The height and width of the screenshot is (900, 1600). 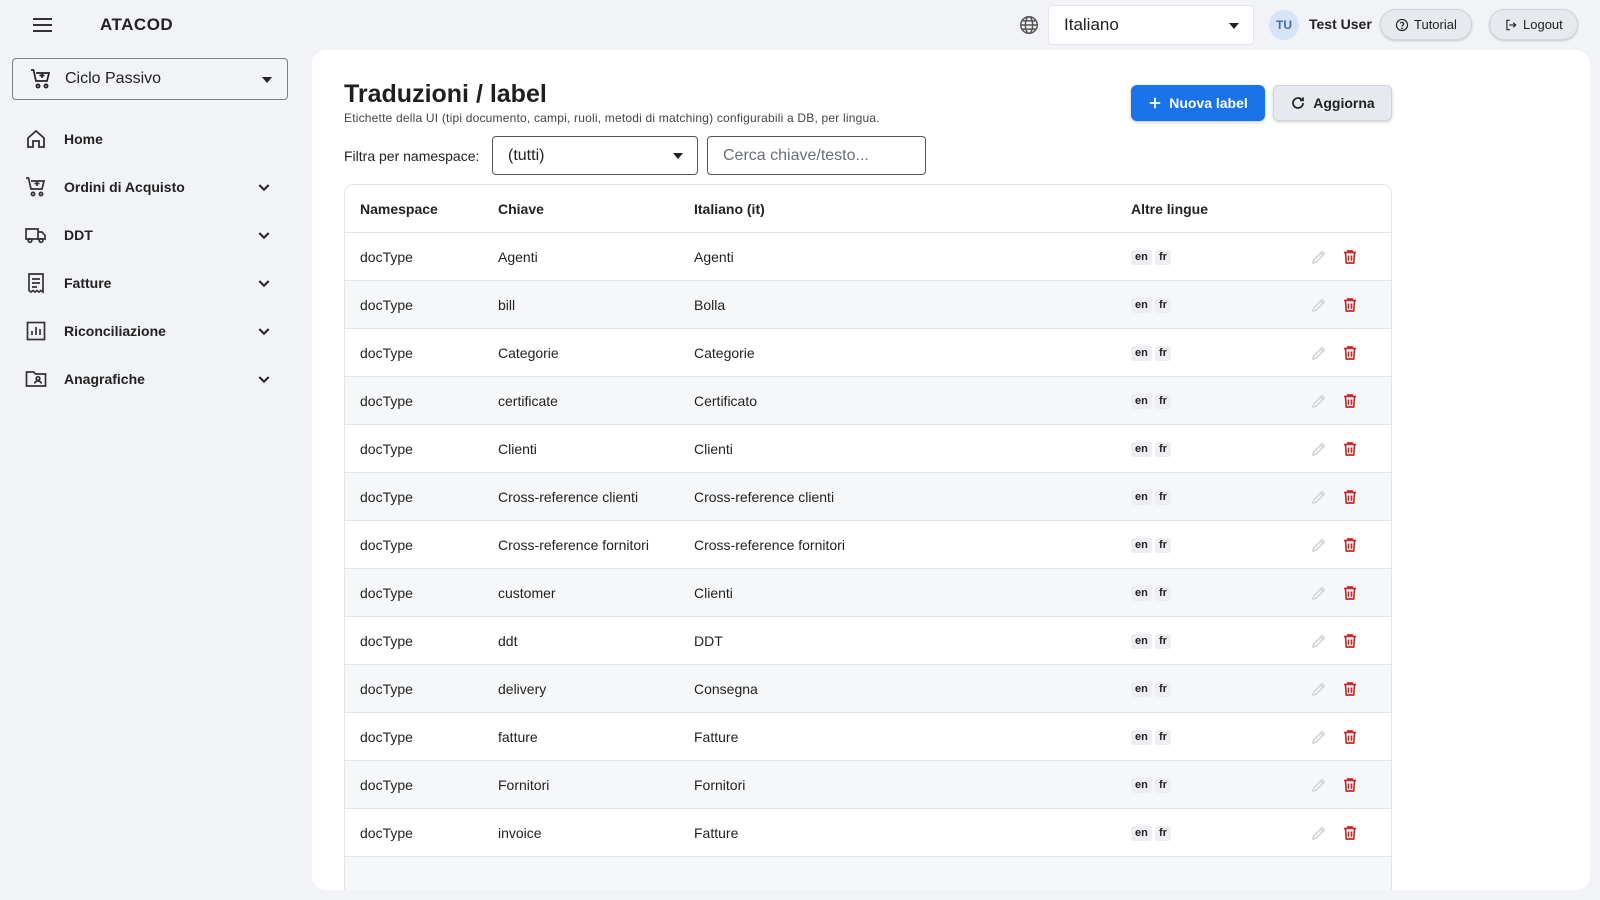 What do you see at coordinates (1155, 103) in the screenshot?
I see `plus-icon` at bounding box center [1155, 103].